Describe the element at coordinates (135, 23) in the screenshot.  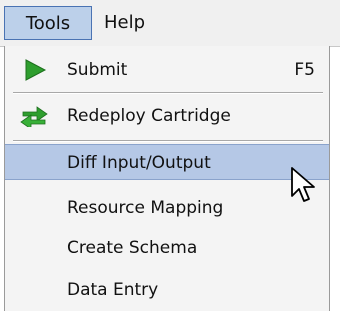
I see `menu-help: Help` at that location.